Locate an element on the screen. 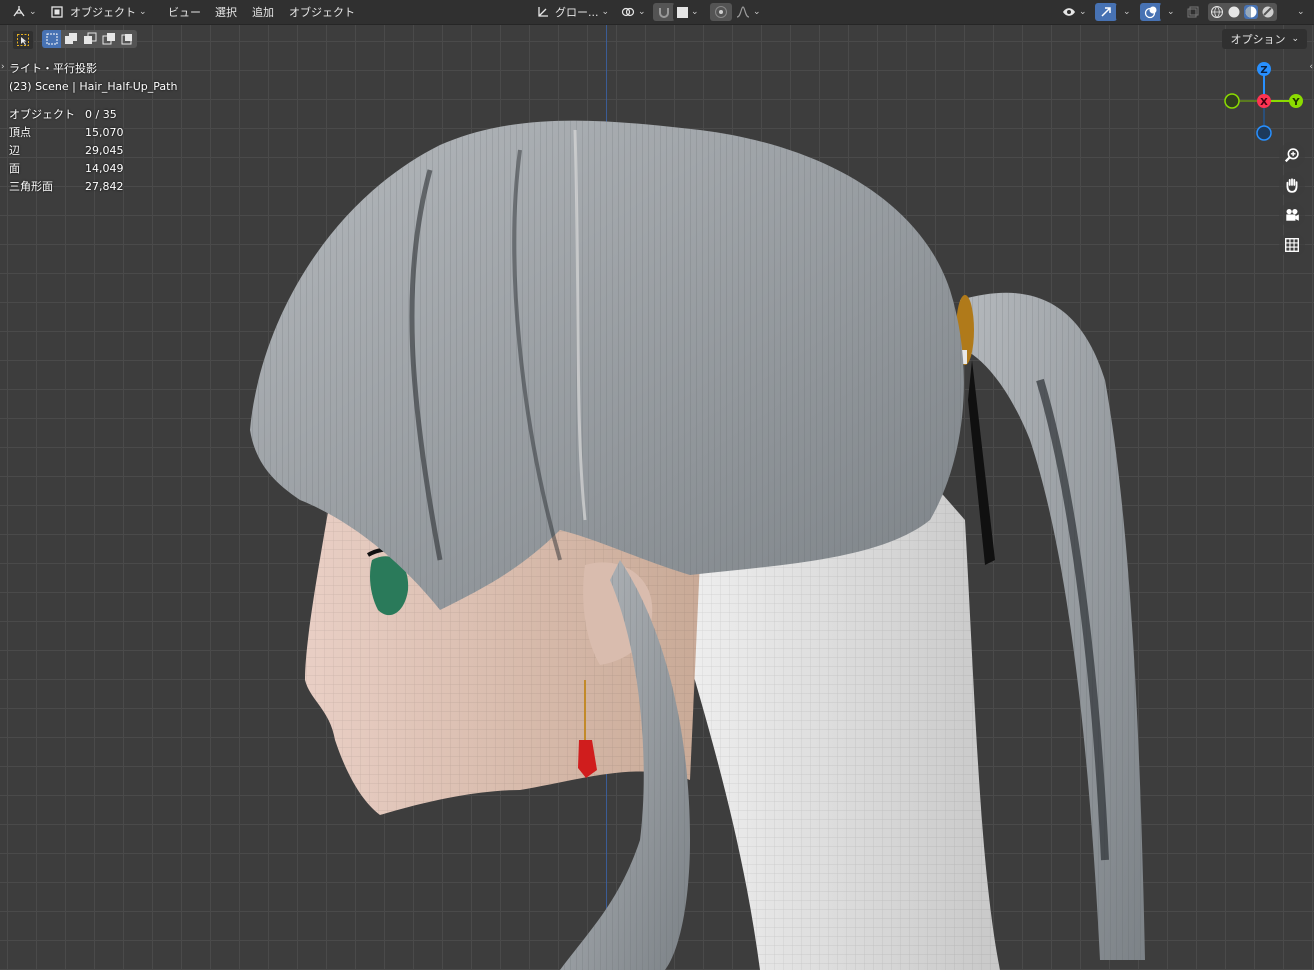 The width and height of the screenshot is (1314, 970). overlays-toggle is located at coordinates (1151, 12).